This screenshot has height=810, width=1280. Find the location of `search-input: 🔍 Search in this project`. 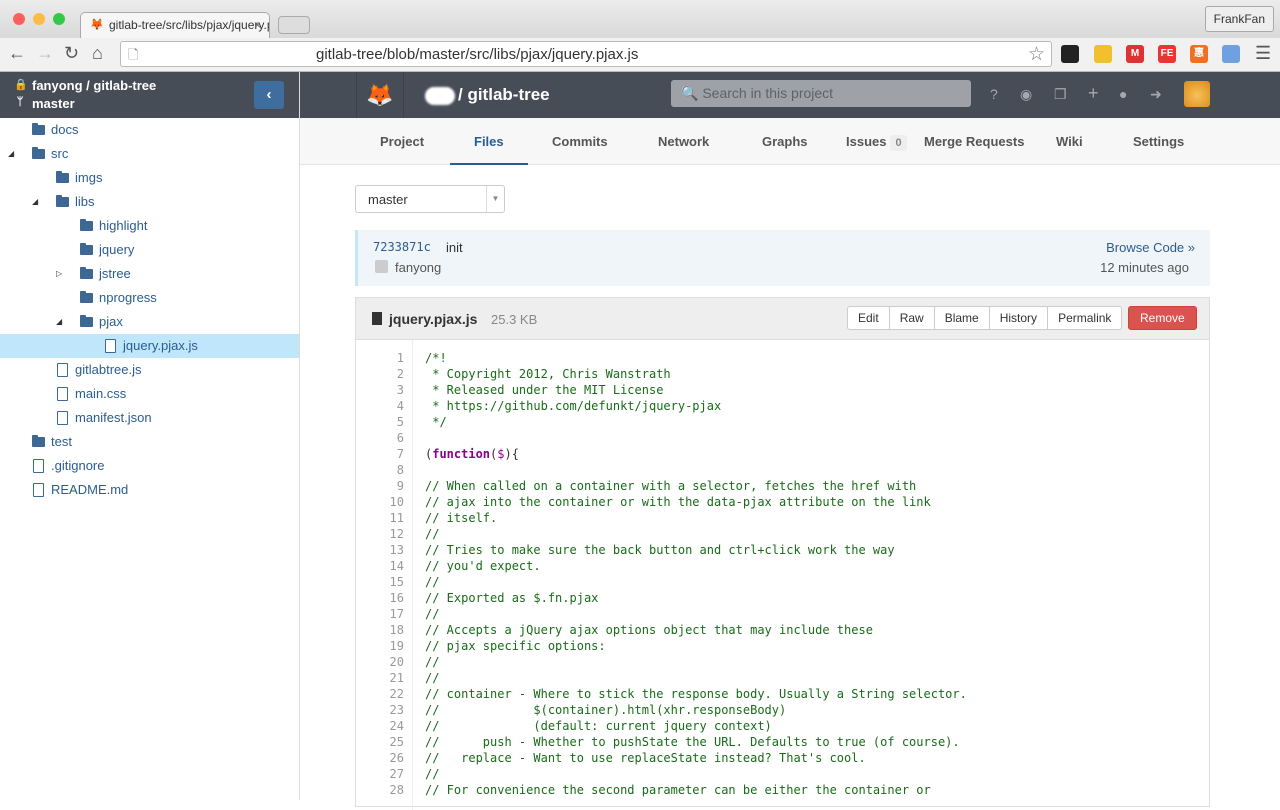

search-input: 🔍 Search in this project is located at coordinates (821, 93).